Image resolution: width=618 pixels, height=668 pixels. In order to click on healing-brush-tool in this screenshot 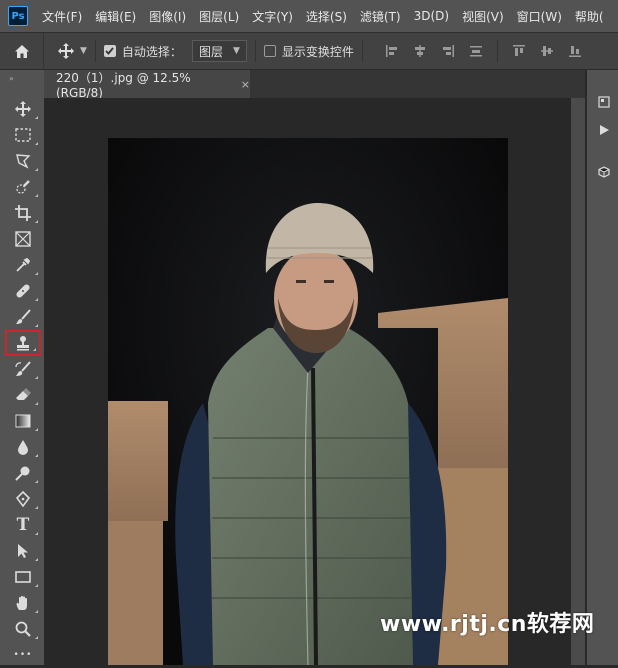, I will do `click(23, 291)`.